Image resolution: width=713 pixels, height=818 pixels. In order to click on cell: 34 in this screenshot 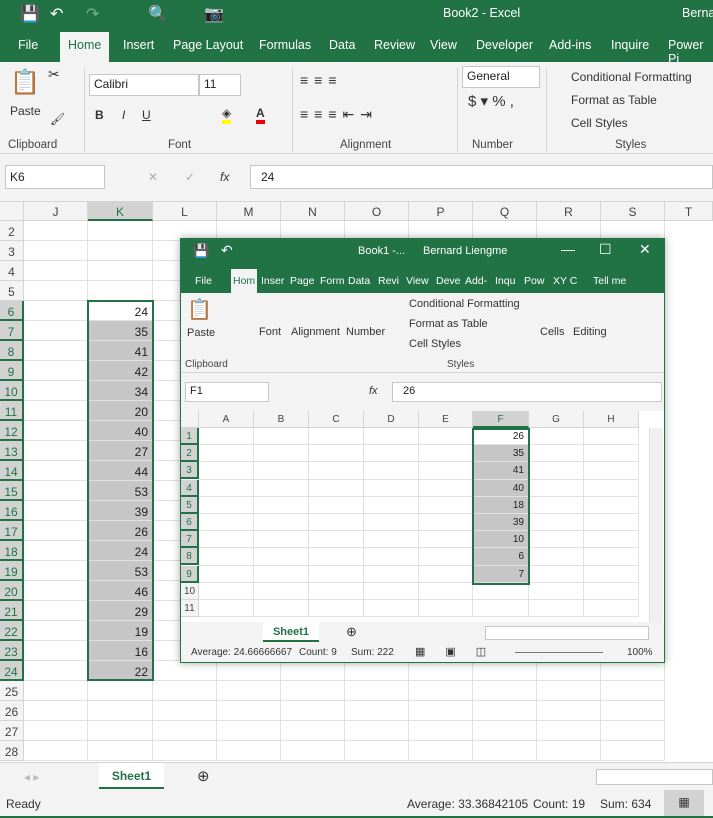, I will do `click(120, 391)`.